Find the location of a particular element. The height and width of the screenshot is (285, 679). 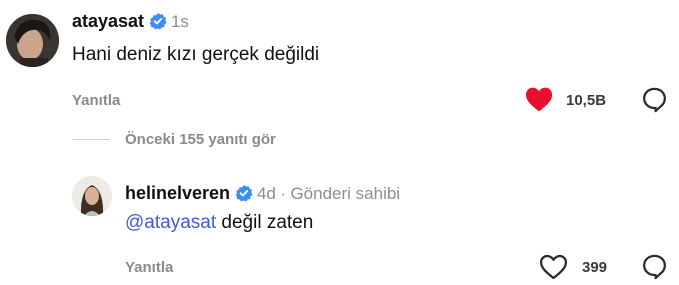

reply-text-line: @atayasat değil zaten is located at coordinates (219, 223).